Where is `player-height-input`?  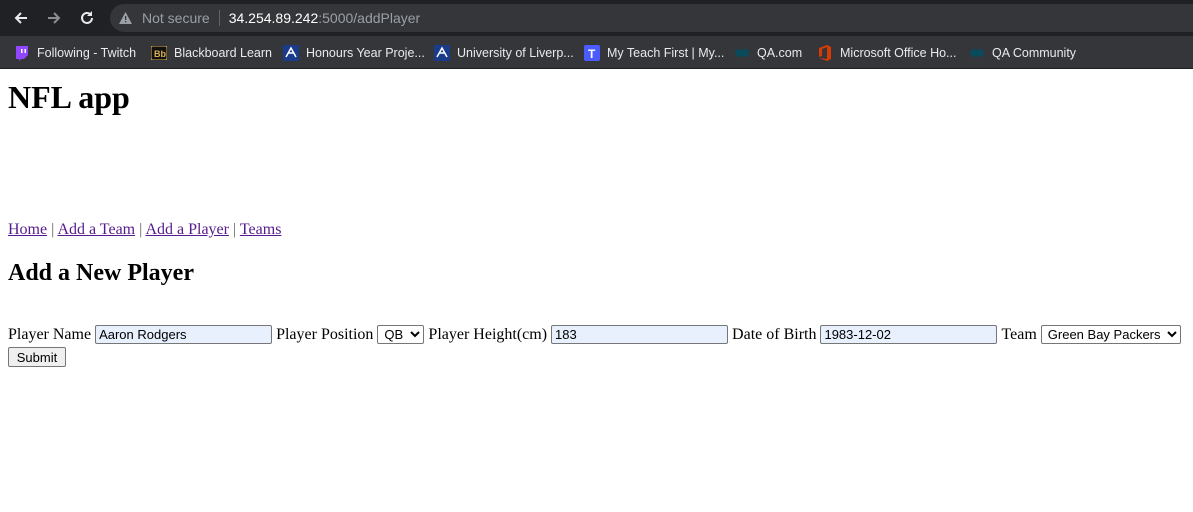 player-height-input is located at coordinates (640, 334).